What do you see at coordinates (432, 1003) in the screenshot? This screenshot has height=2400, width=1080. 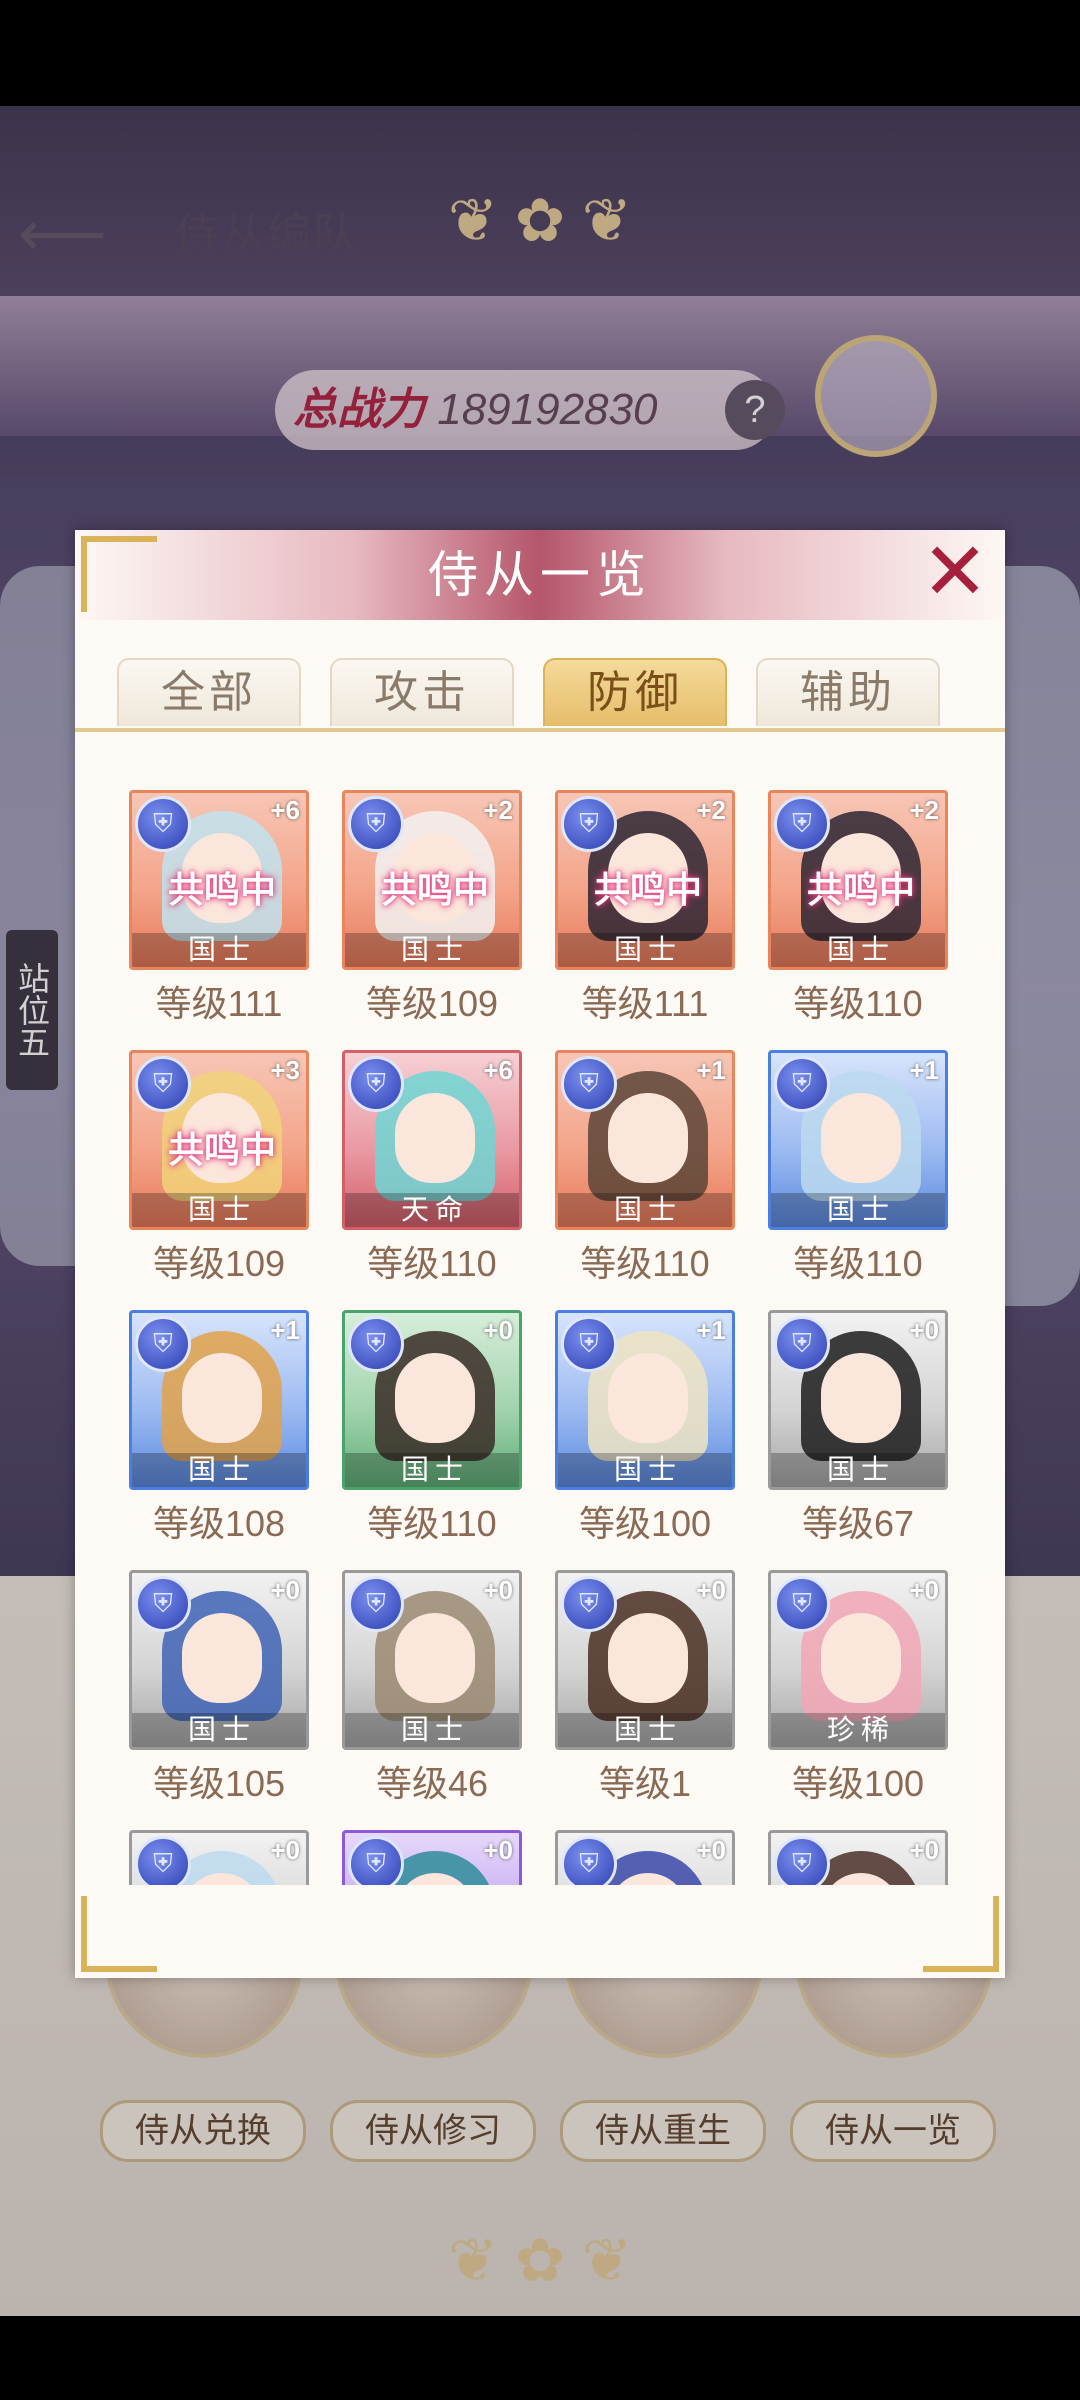 I see `level-label: 等级109` at bounding box center [432, 1003].